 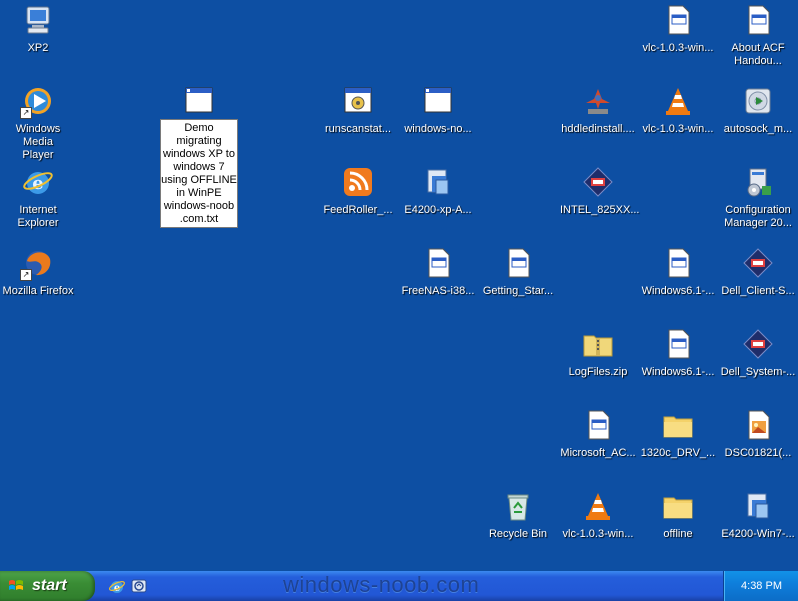 What do you see at coordinates (358, 101) in the screenshot?
I see `script-icon` at bounding box center [358, 101].